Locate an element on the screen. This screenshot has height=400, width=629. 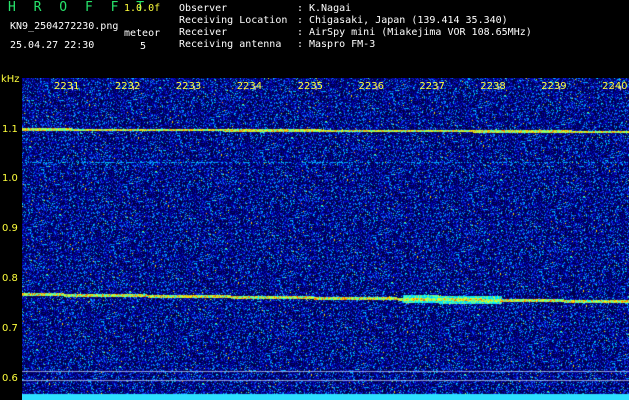
meteor-count-value: 5 is located at coordinates (143, 46).